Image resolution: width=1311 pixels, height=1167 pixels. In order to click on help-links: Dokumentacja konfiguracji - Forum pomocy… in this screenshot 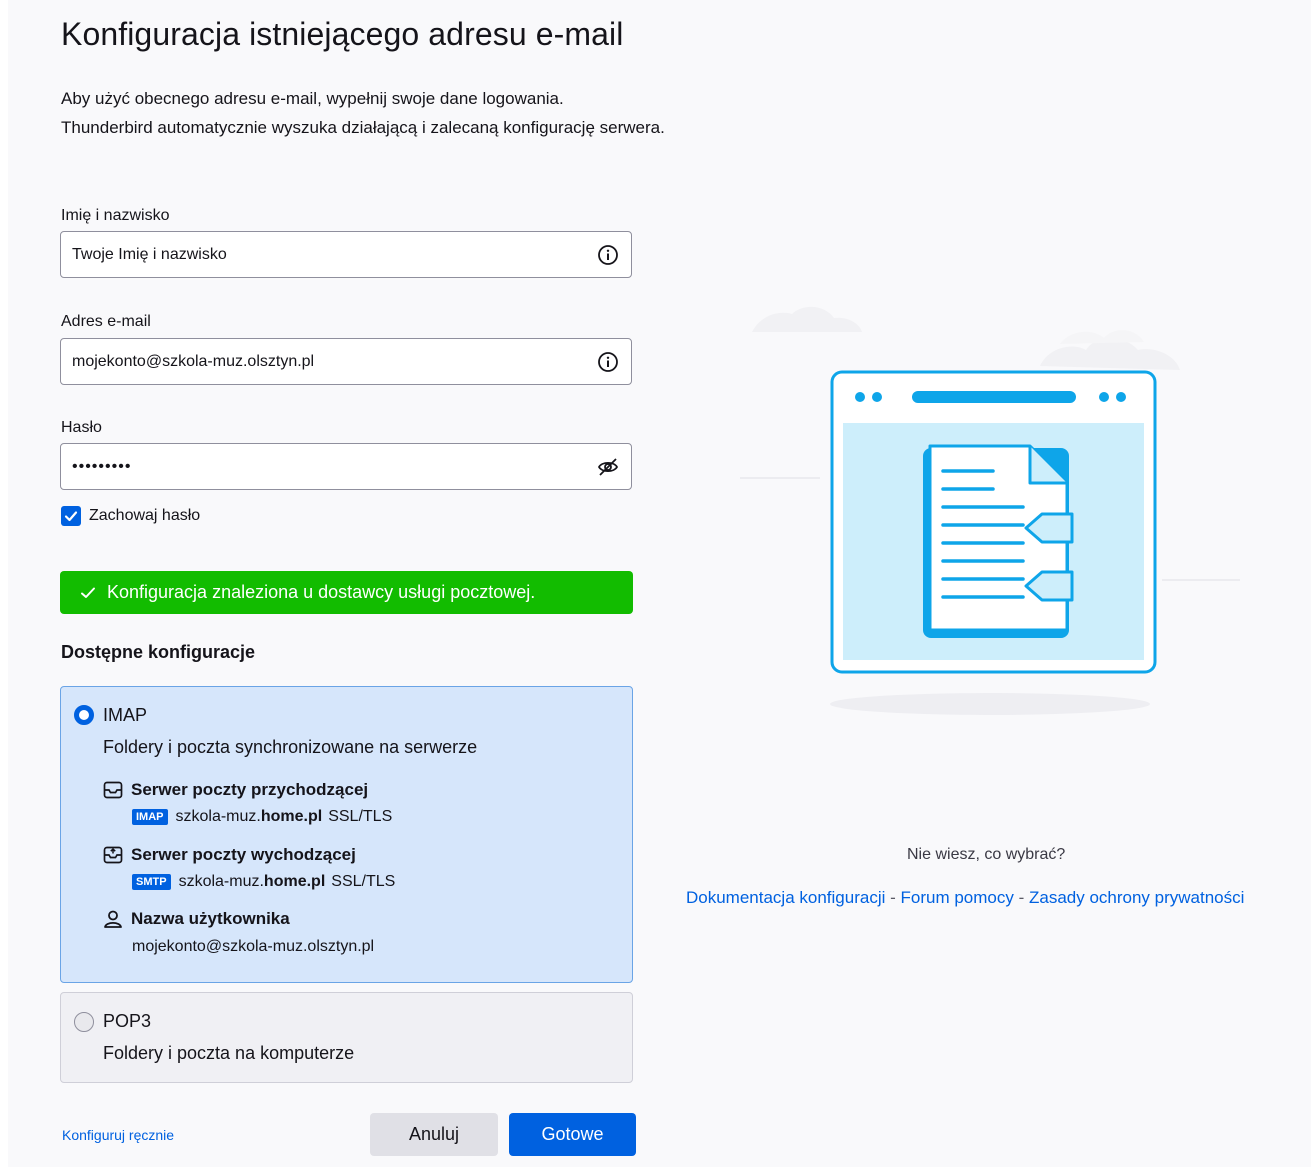, I will do `click(965, 898)`.